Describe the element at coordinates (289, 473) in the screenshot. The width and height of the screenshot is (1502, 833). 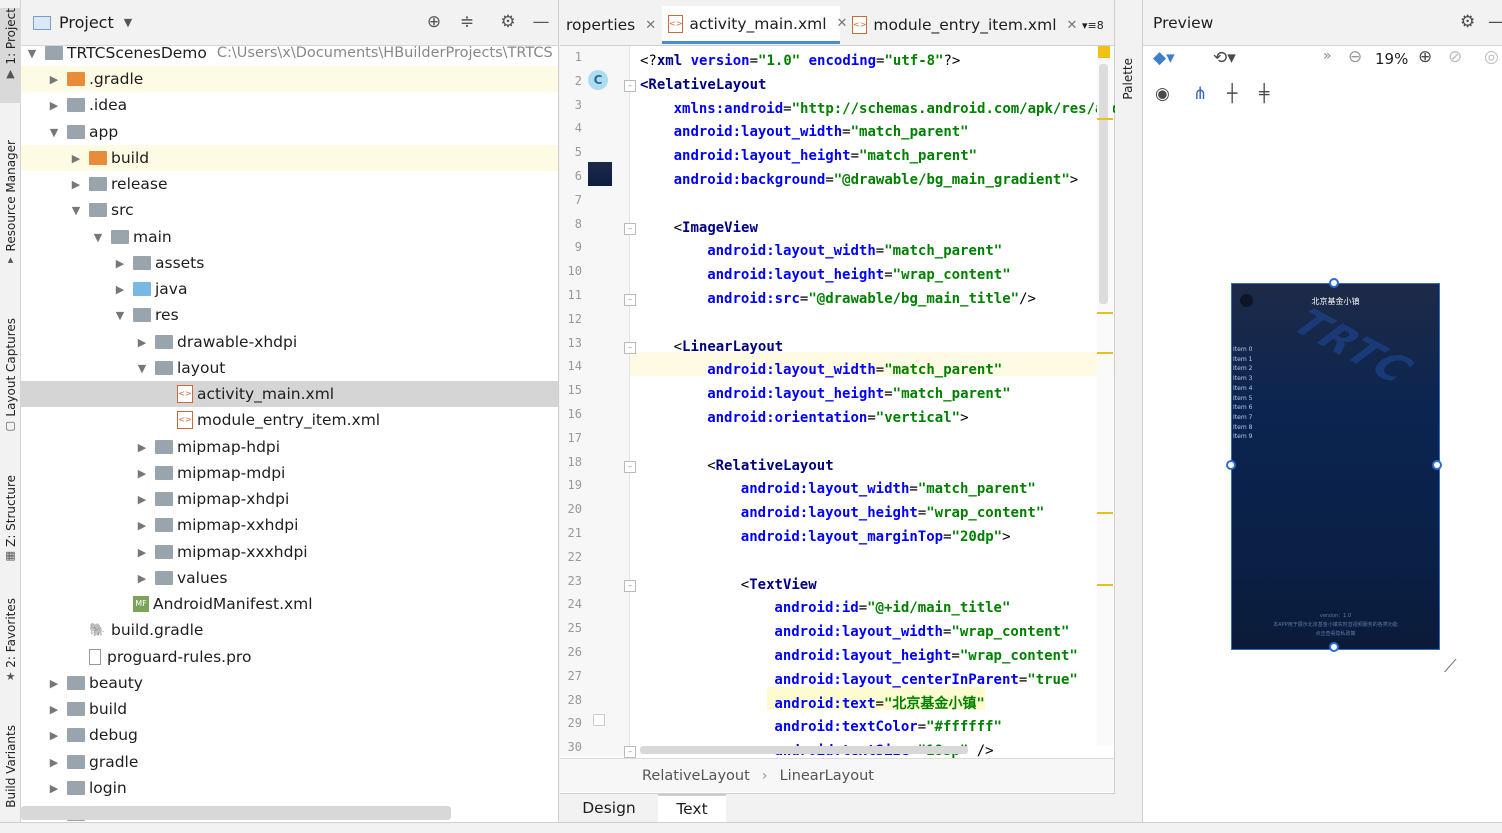
I see `tree-row: ▶ mipmap-mdpi` at that location.